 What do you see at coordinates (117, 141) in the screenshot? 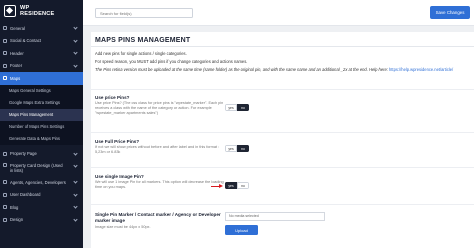
I see `setting-title: Use Full Price Pins?` at bounding box center [117, 141].